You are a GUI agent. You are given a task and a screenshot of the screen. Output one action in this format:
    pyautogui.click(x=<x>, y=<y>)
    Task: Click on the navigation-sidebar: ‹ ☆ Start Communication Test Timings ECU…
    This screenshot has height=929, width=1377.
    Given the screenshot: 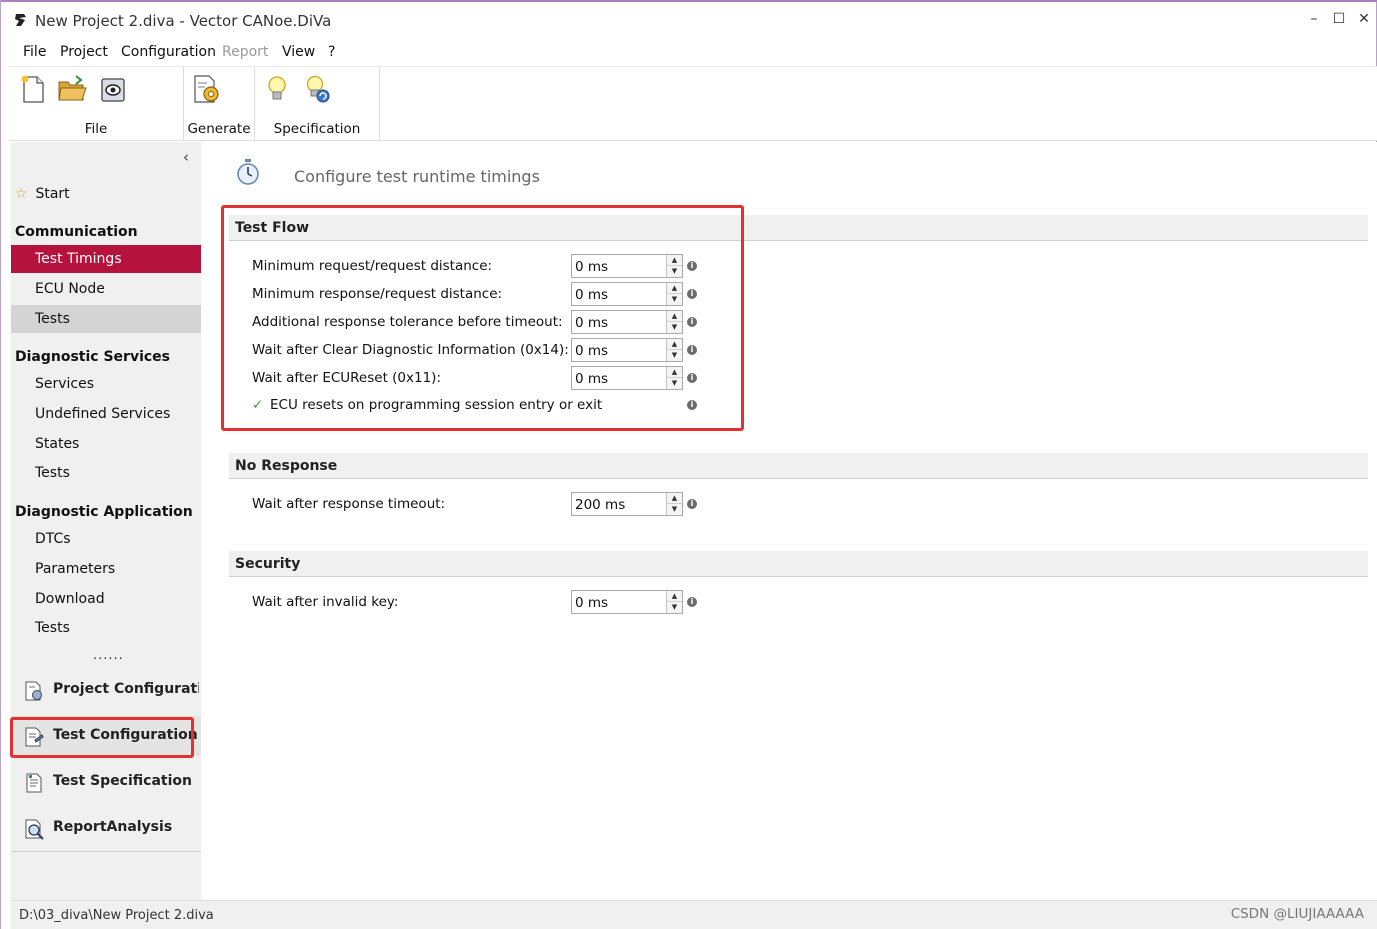 What is the action you would take?
    pyautogui.click(x=106, y=521)
    